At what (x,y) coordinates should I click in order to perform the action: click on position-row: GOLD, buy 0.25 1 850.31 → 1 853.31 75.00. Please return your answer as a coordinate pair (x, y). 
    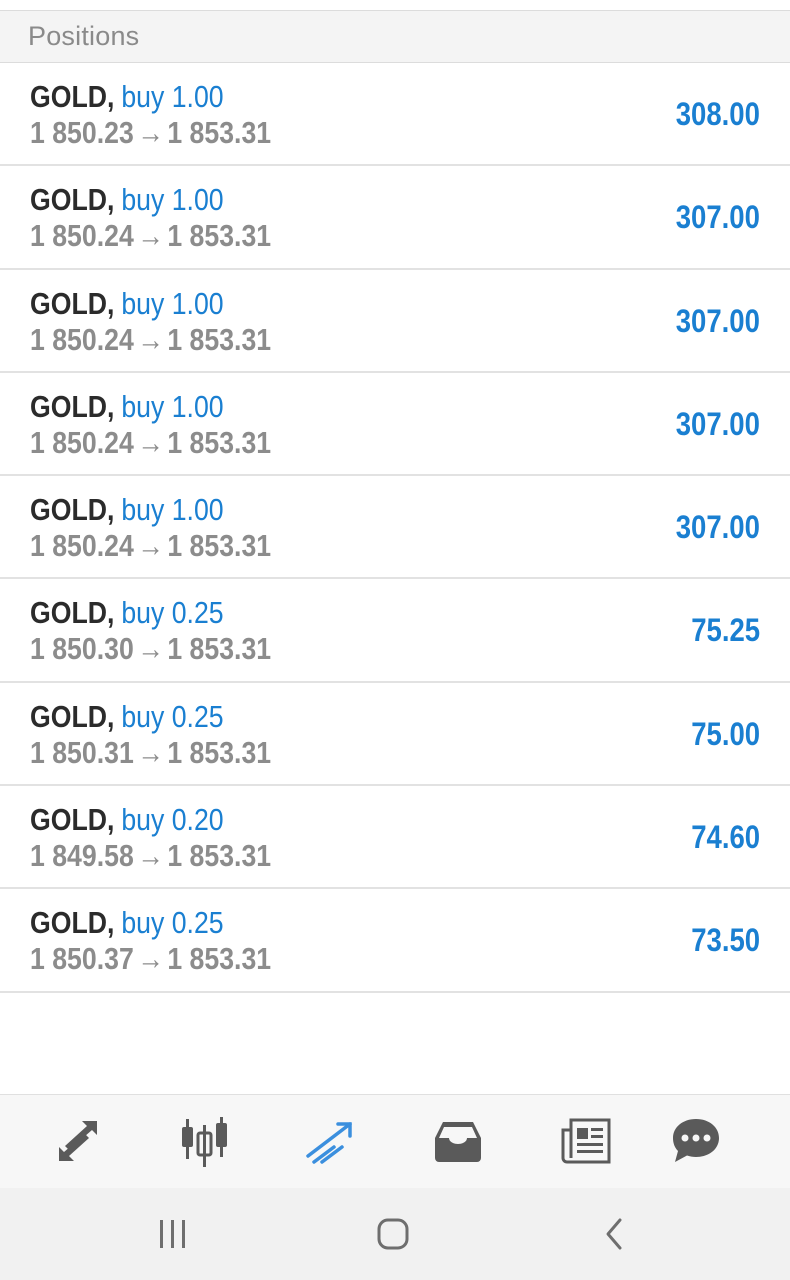
    Looking at the image, I should click on (395, 735).